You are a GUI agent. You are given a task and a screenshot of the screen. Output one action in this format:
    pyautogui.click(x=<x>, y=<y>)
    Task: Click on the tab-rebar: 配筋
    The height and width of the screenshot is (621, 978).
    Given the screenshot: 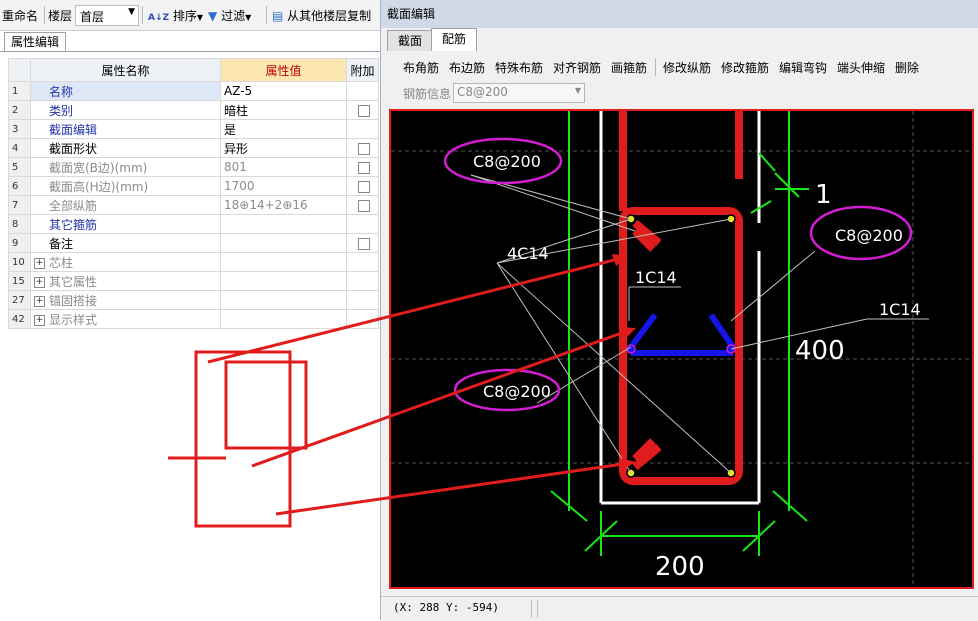 What is the action you would take?
    pyautogui.click(x=454, y=39)
    